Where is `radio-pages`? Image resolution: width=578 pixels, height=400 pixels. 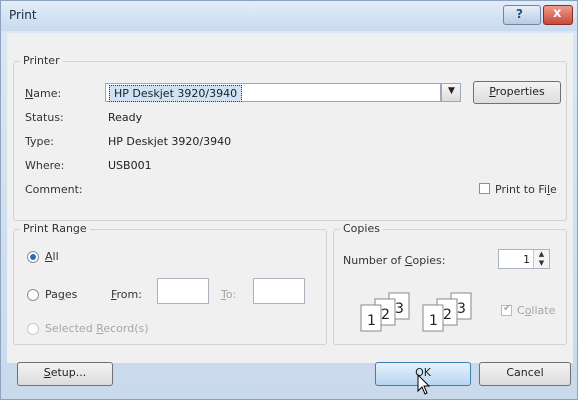 radio-pages is located at coordinates (33, 295).